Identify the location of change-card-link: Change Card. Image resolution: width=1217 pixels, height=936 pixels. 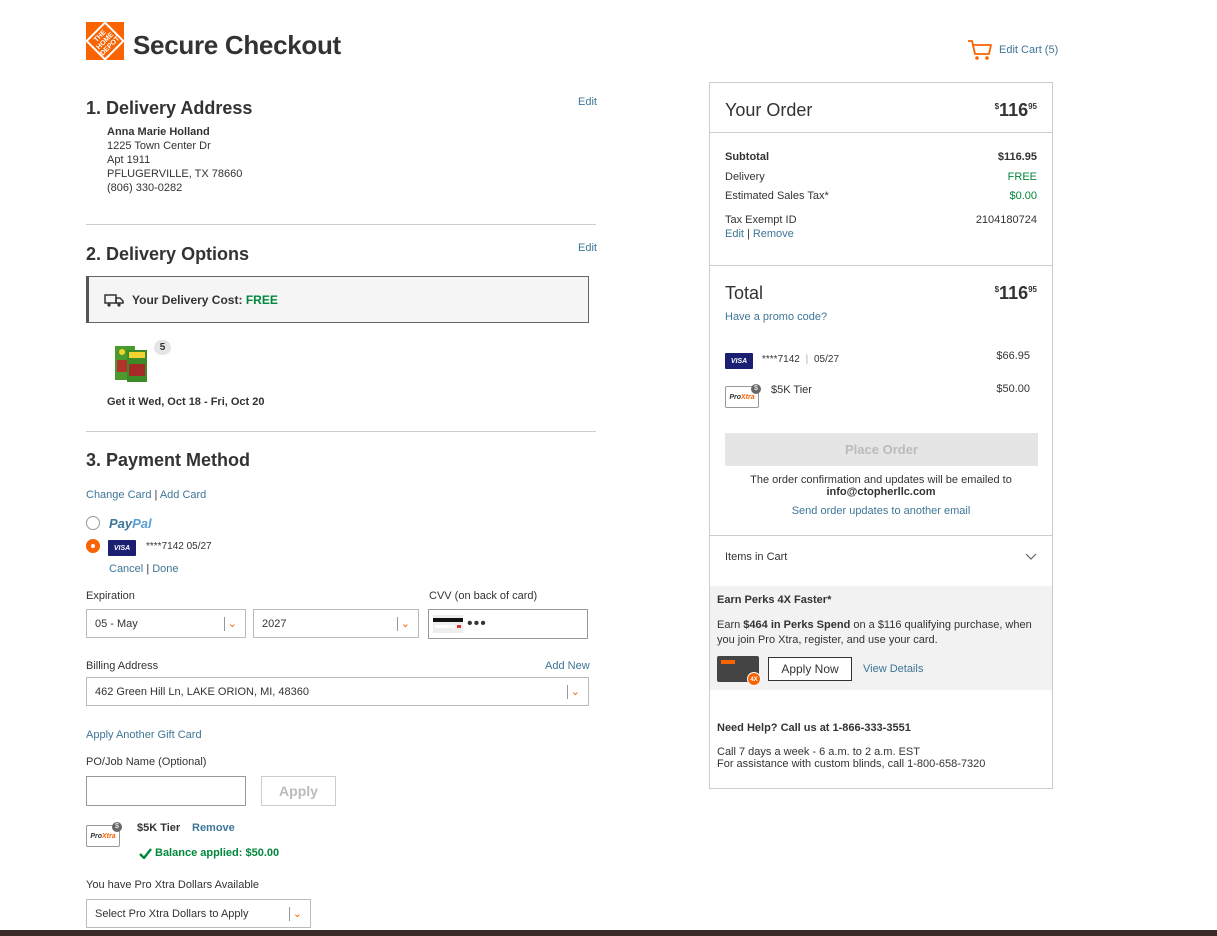
(118, 495).